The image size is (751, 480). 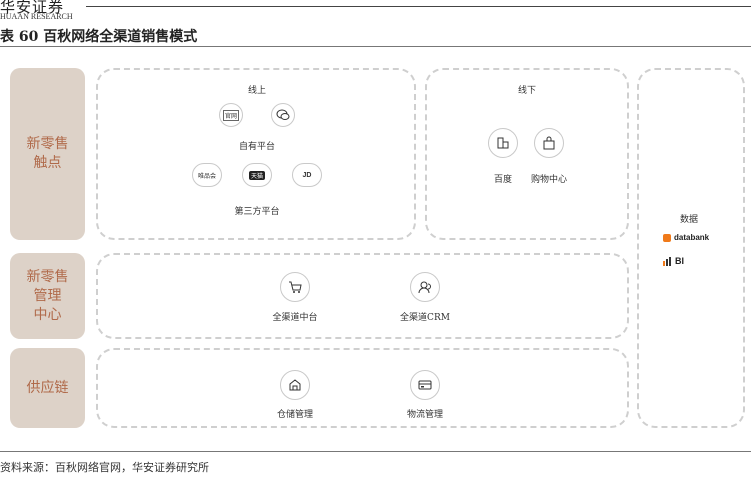 What do you see at coordinates (689, 220) in the screenshot?
I see `data-panel-title: 数据` at bounding box center [689, 220].